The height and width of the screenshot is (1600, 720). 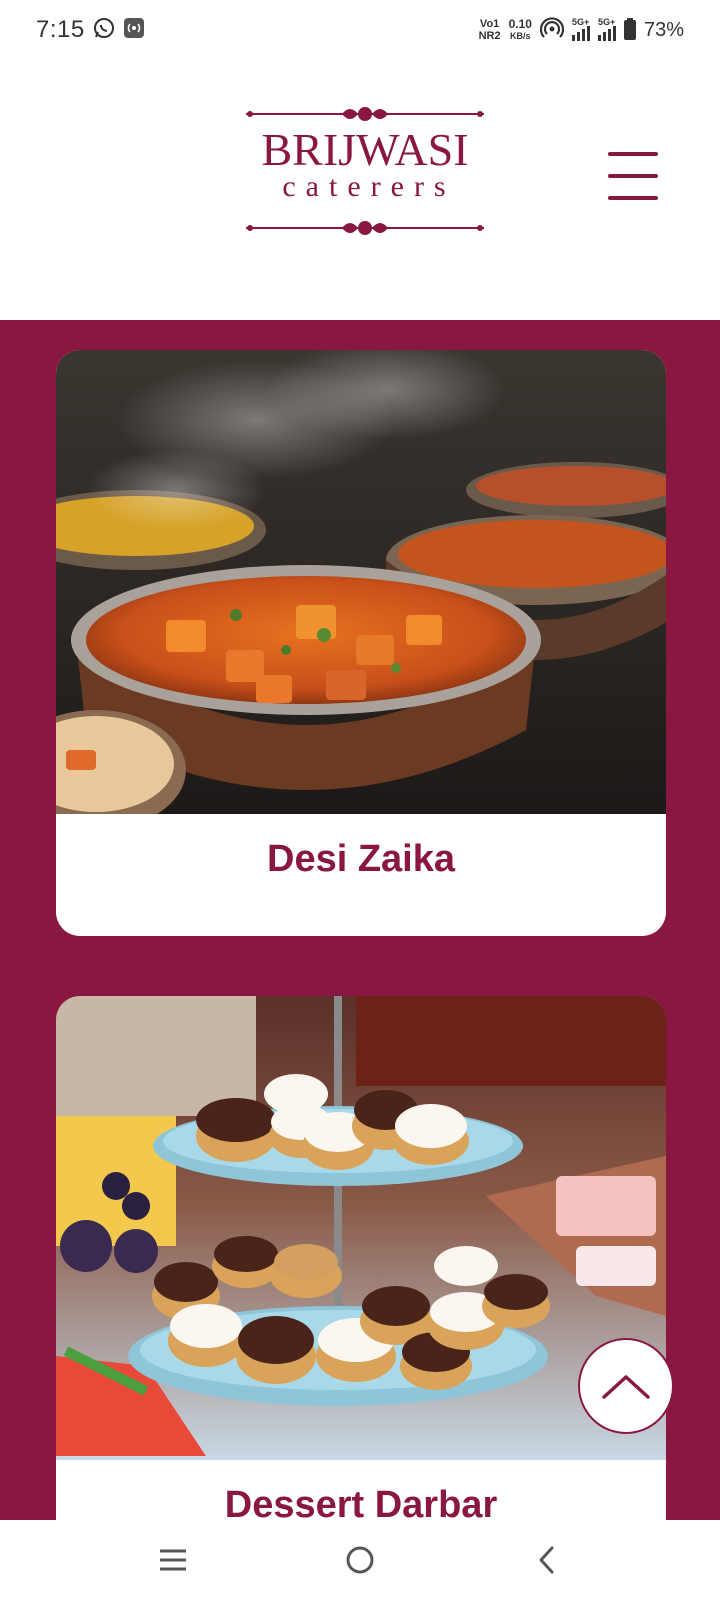 I want to click on signal1-label: 5G+, so click(x=580, y=22).